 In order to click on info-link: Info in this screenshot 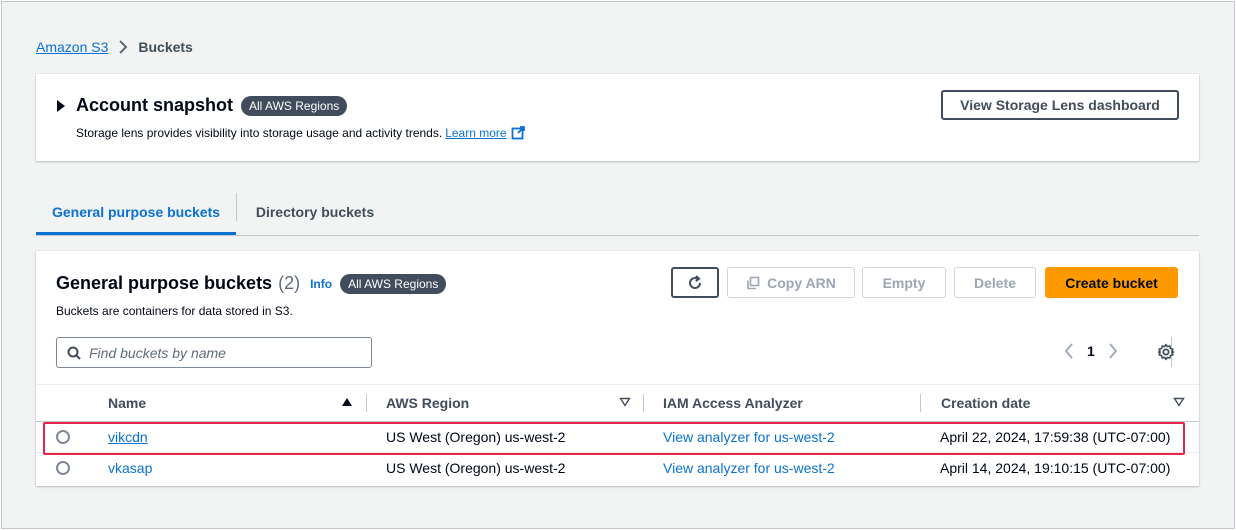, I will do `click(321, 284)`.